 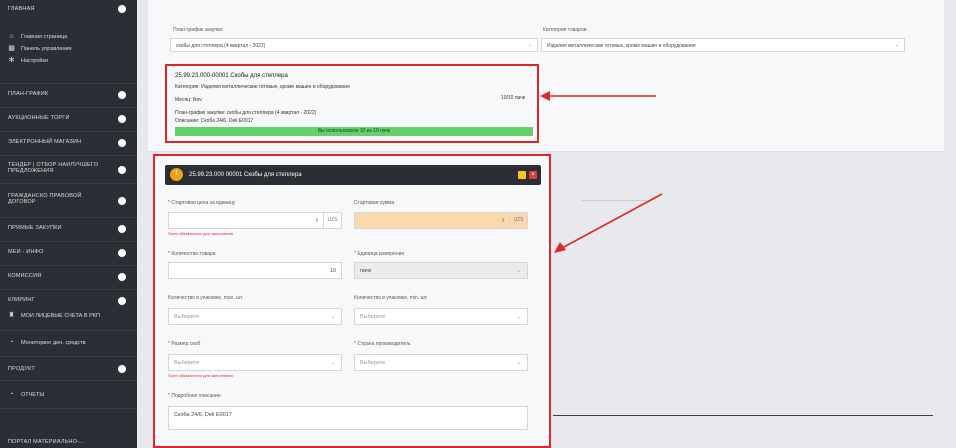 I want to click on sidebar-section-label: ТЕНДЕР | ОТБОР НАИЛУЧШЕГО ПРЕДЛОЖЕНИЯ, so click(x=53, y=168).